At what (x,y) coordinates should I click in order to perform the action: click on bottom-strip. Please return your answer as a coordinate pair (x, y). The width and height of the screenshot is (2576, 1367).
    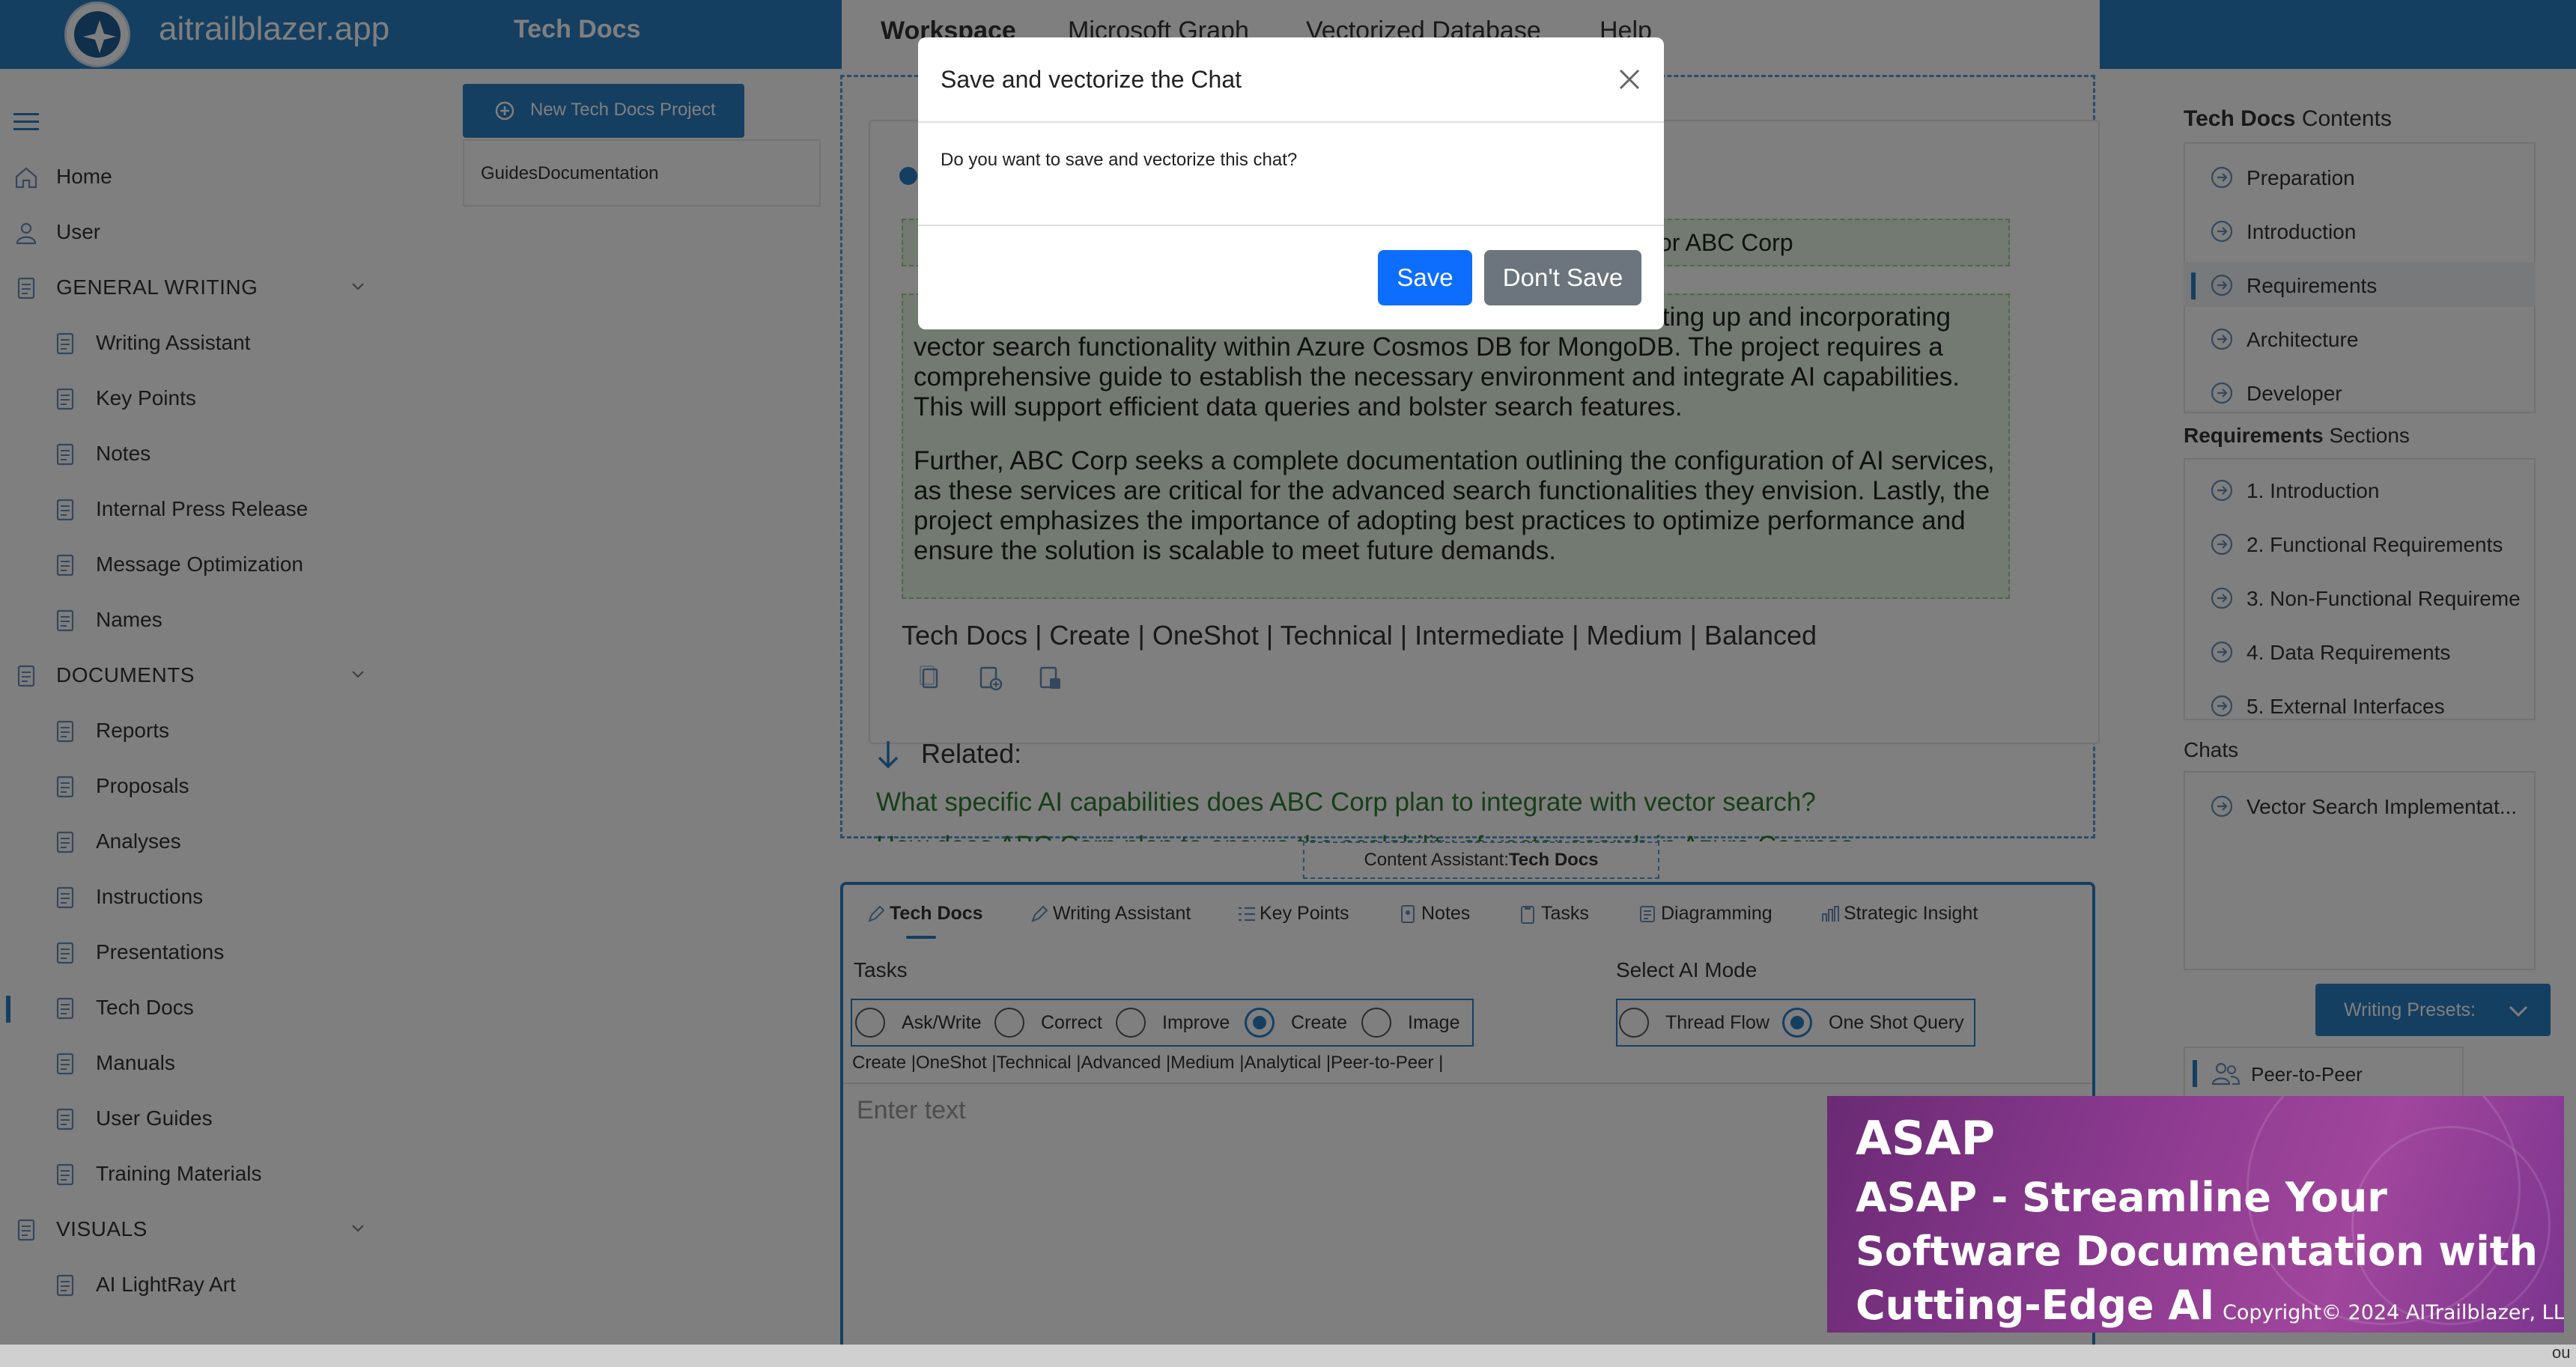
    Looking at the image, I should click on (1288, 1356).